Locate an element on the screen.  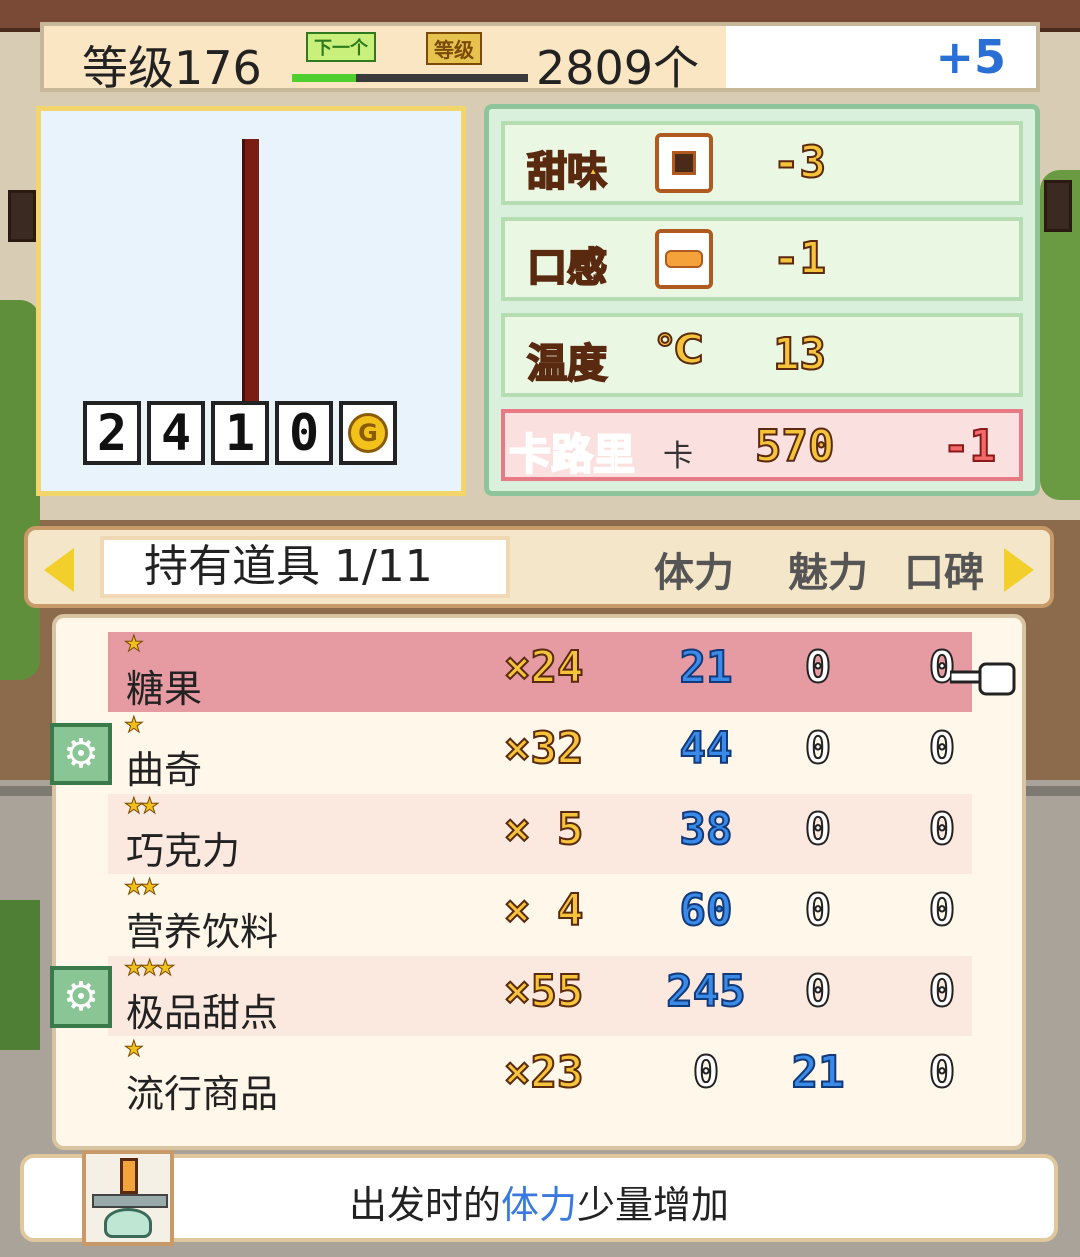
inventory-item-row: ★ 糖果 ×24 21 0 0 is located at coordinates (540, 672).